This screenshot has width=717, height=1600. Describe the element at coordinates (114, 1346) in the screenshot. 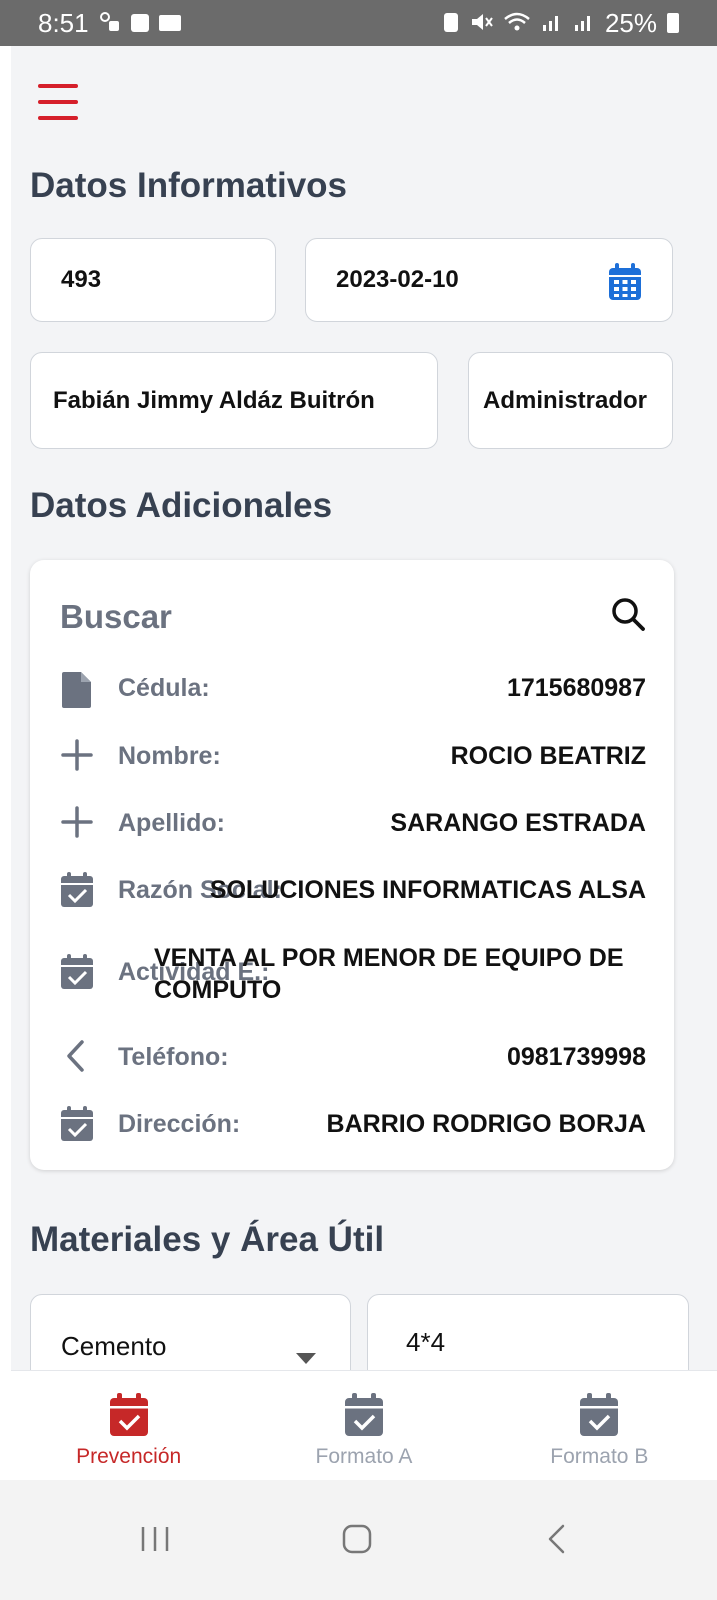

I see `material-select-value: Cemento` at that location.